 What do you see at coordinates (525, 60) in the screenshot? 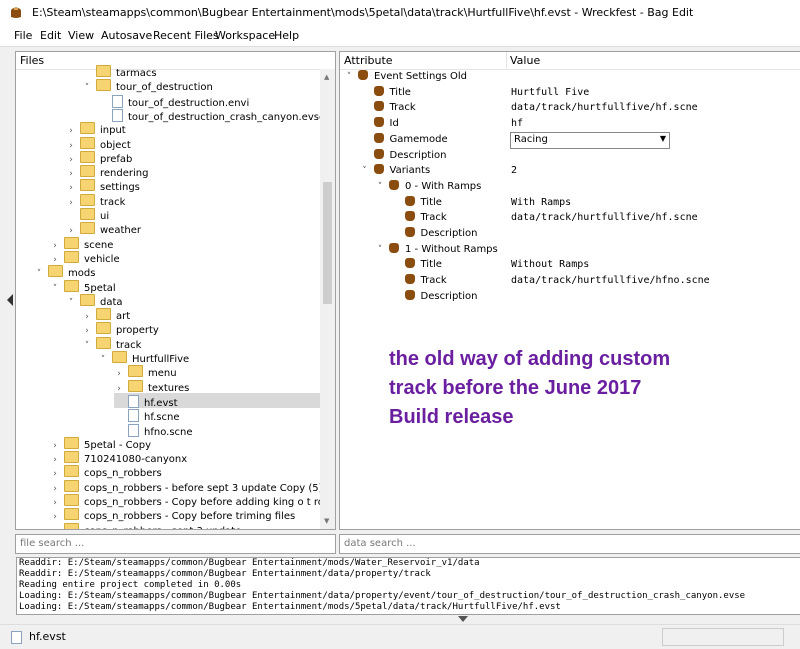
I see `value-column-header: Value` at bounding box center [525, 60].